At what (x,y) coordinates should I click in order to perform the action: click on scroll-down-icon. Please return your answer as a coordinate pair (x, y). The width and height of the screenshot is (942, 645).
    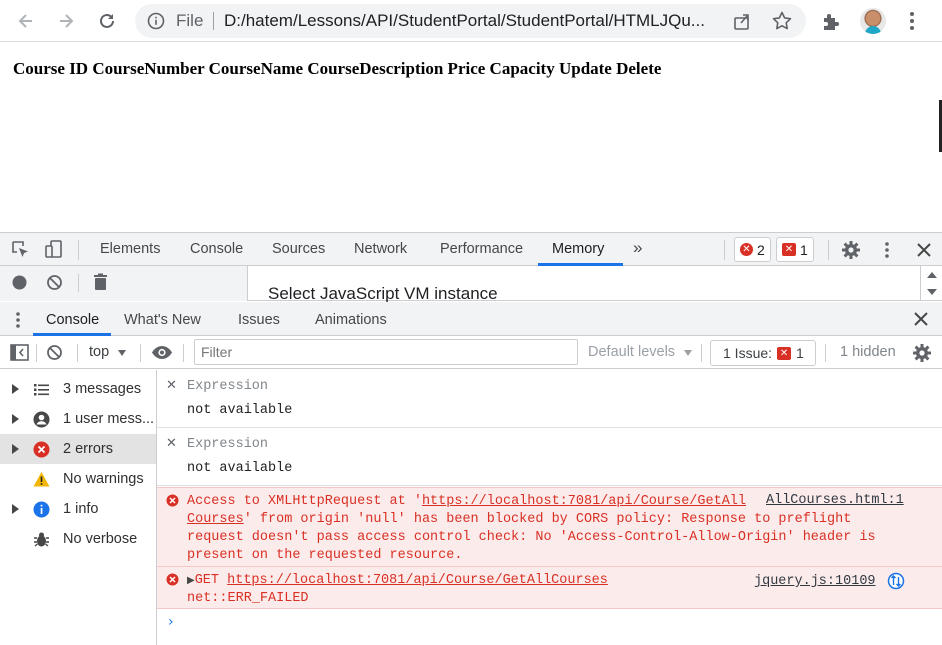
    Looking at the image, I should click on (932, 292).